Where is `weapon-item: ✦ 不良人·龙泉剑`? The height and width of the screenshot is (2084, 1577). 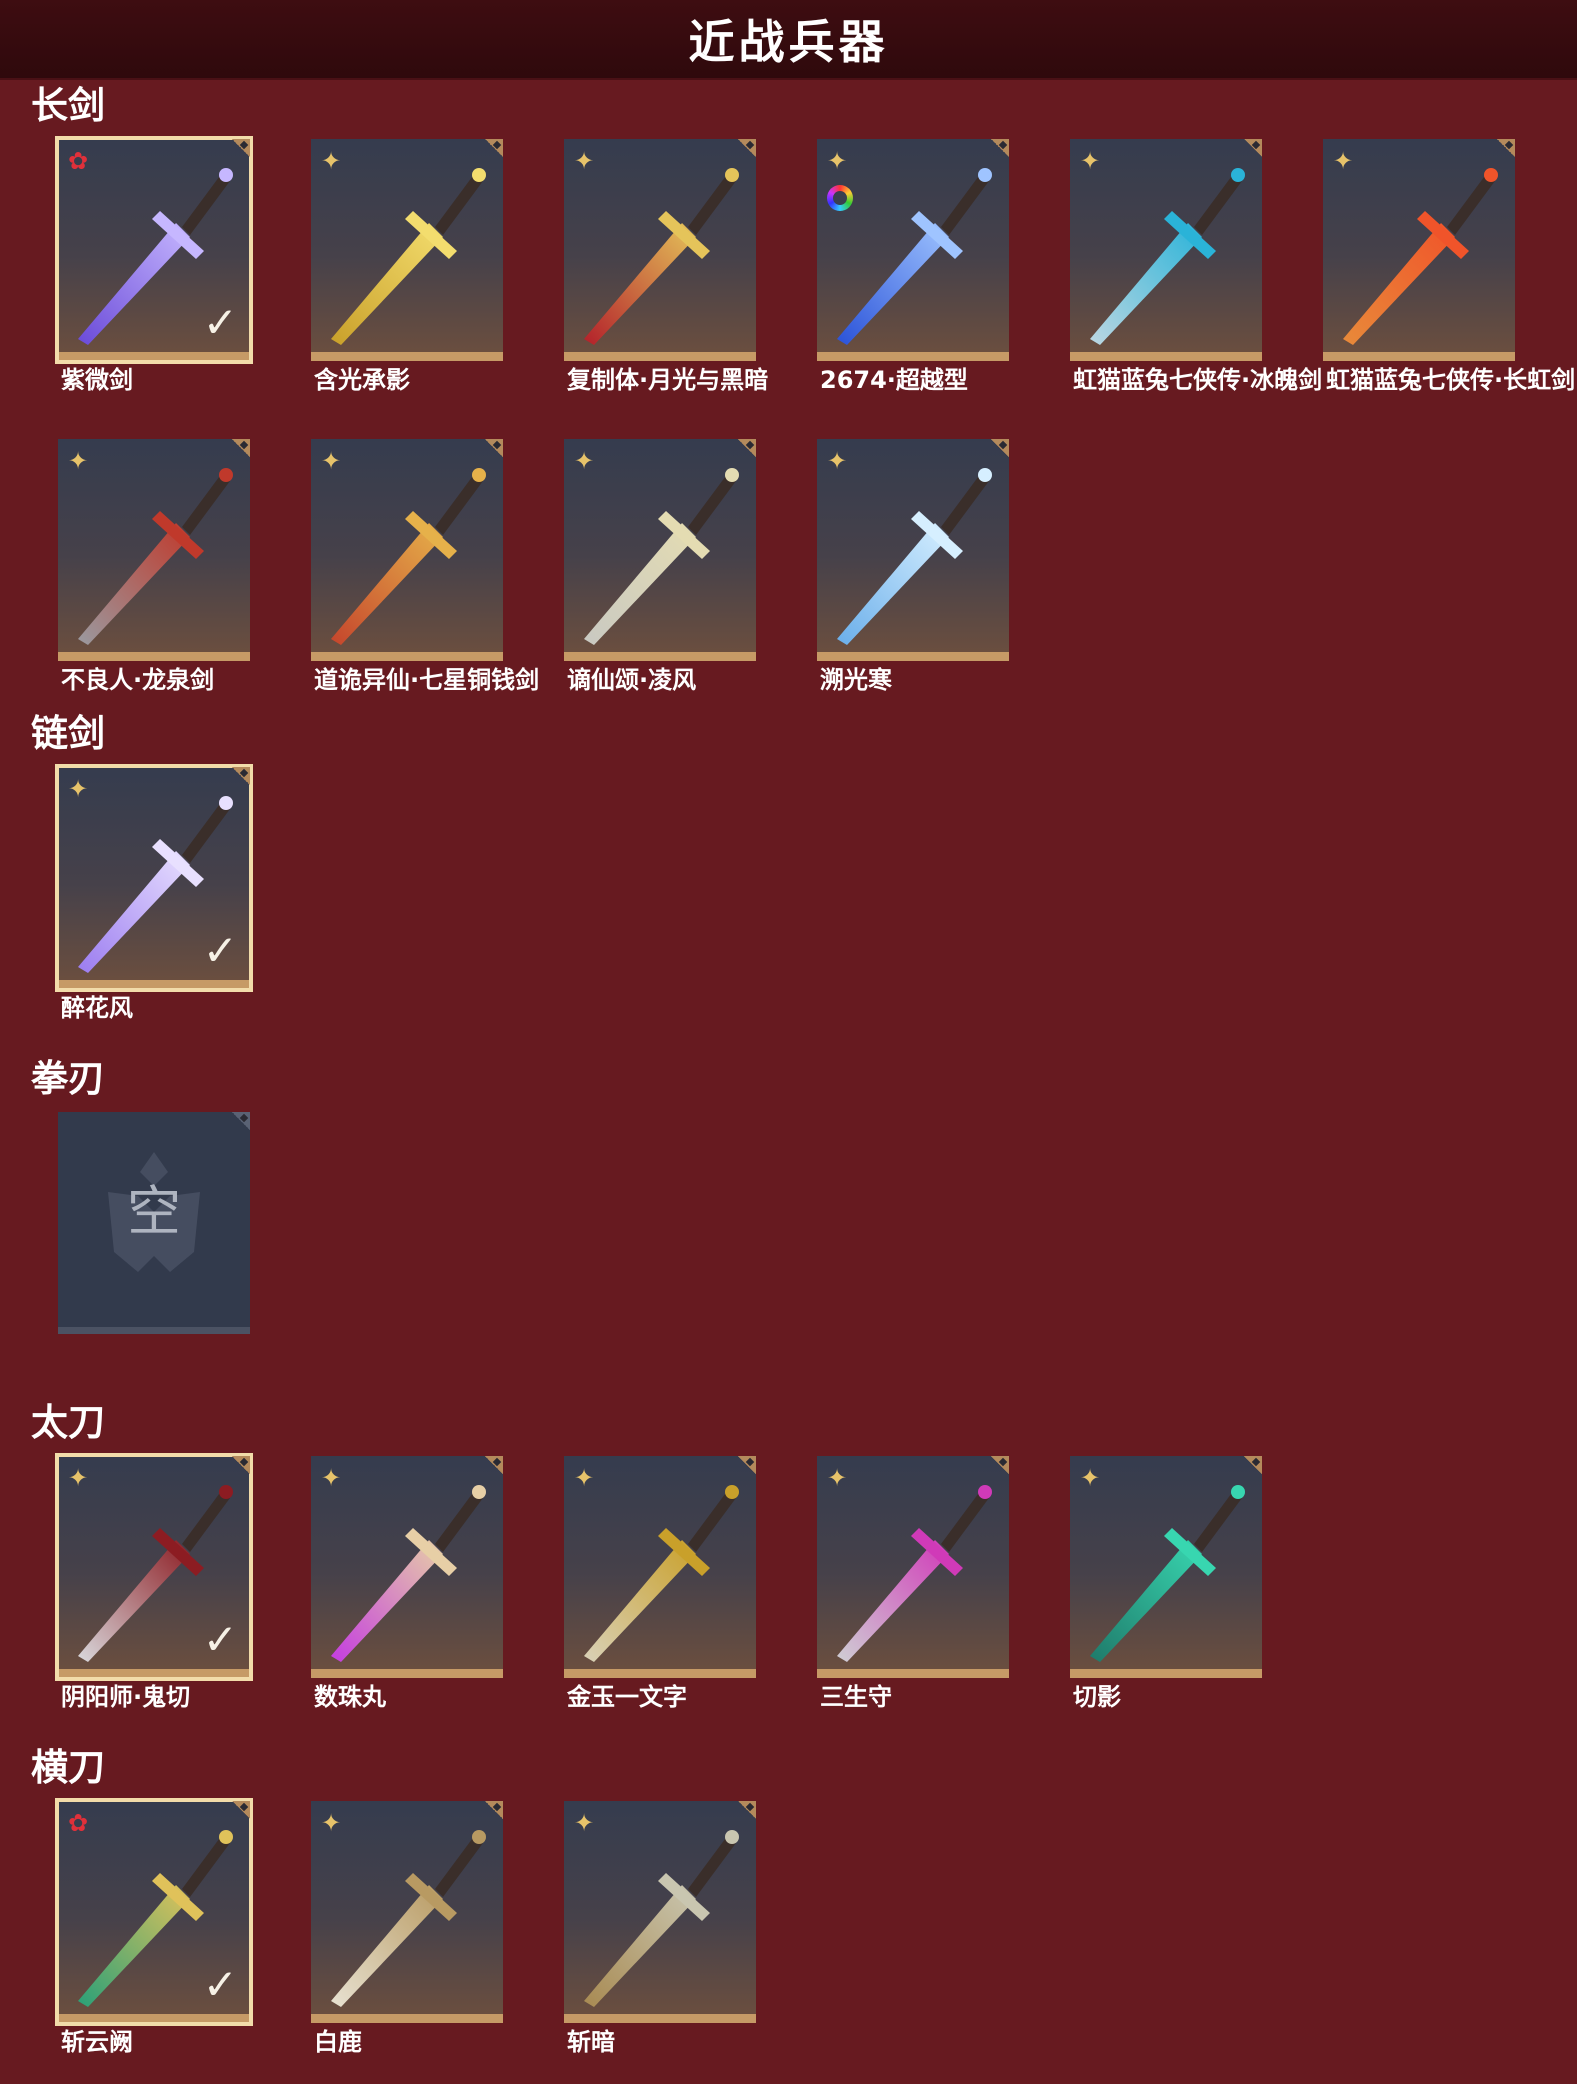 weapon-item: ✦ 不良人·龙泉剑 is located at coordinates (157, 567).